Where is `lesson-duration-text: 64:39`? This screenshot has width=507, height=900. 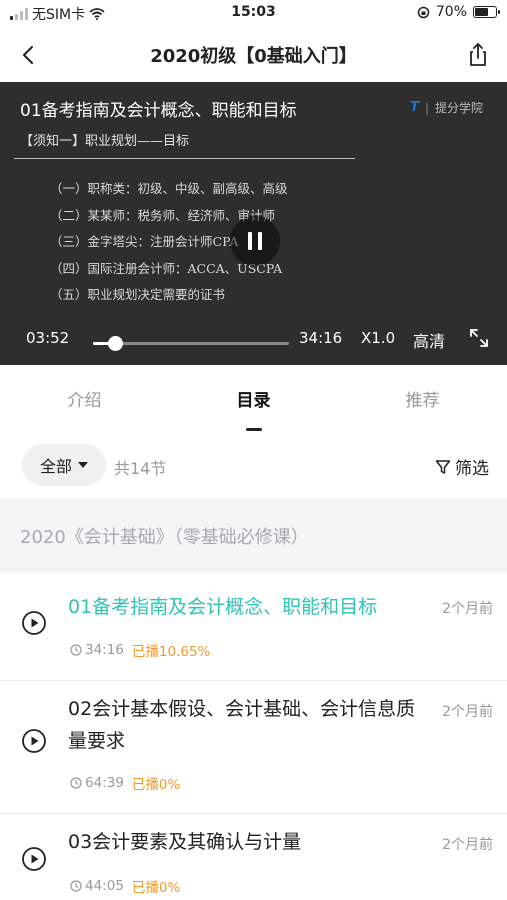
lesson-duration-text: 64:39 is located at coordinates (104, 783).